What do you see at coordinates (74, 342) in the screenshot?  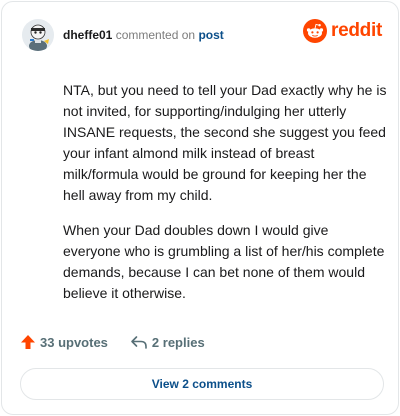 I see `upvote-count: 33 upvotes` at bounding box center [74, 342].